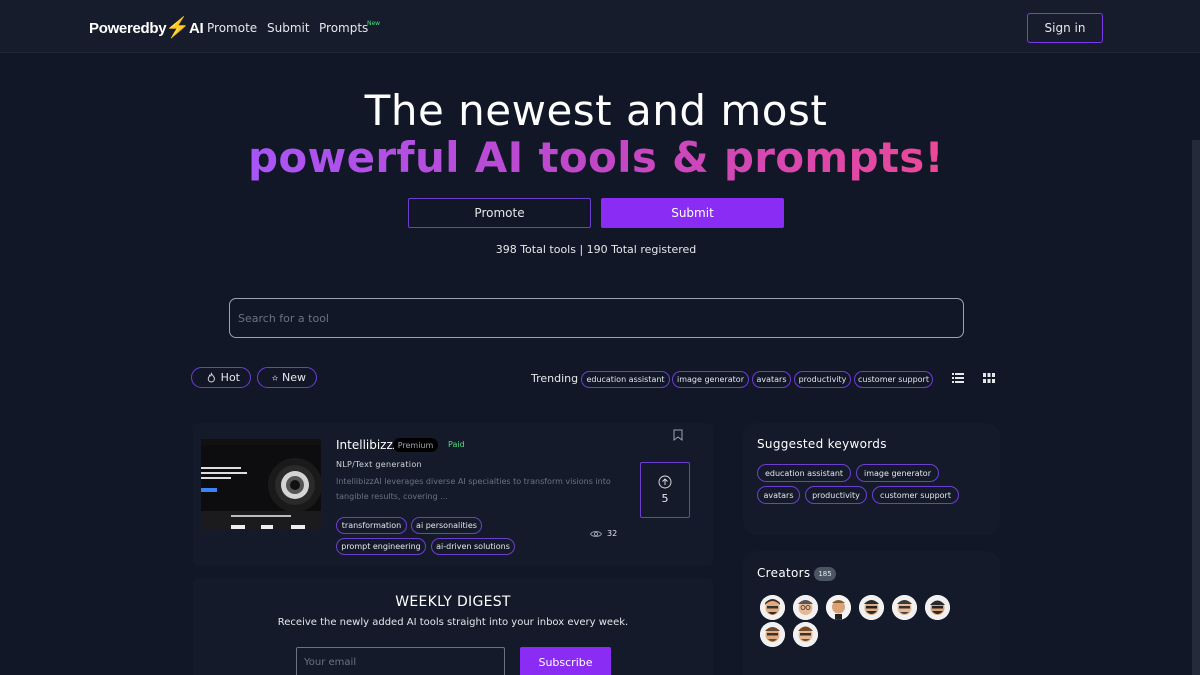 The width and height of the screenshot is (1200, 675). I want to click on trending-label: Trending, so click(555, 378).